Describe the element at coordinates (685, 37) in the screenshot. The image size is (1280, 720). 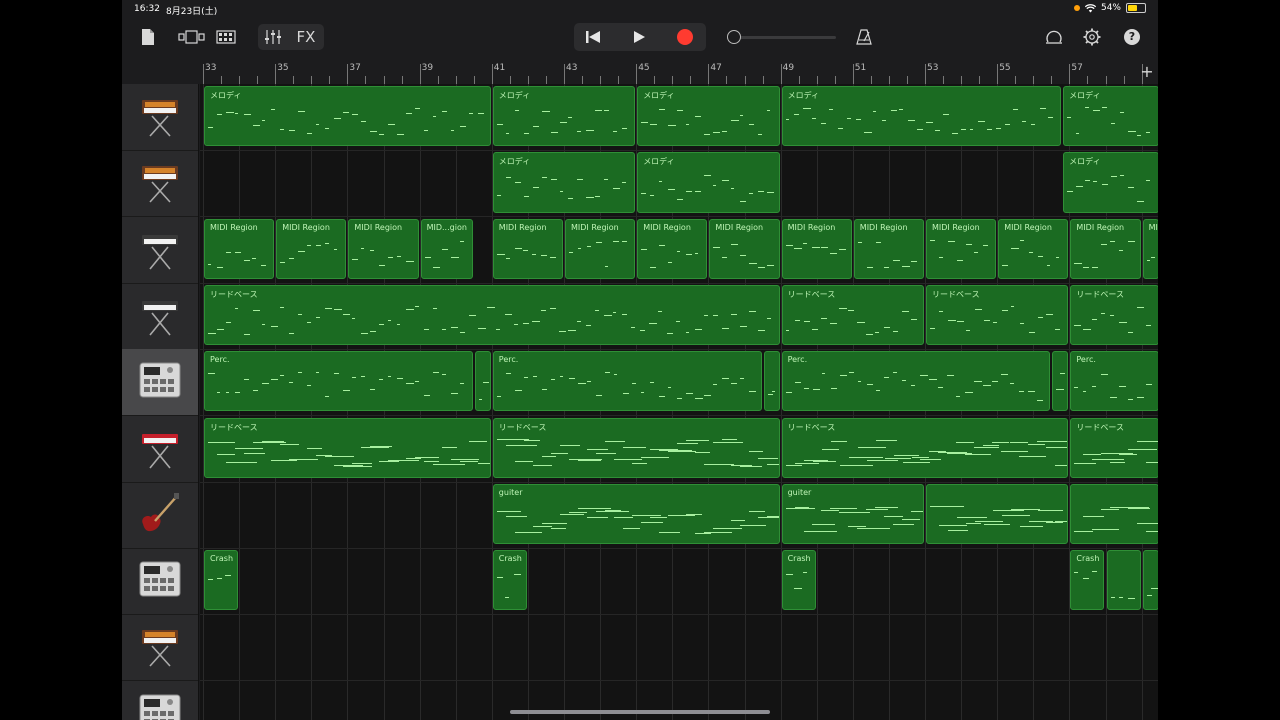
I see `record-icon` at that location.